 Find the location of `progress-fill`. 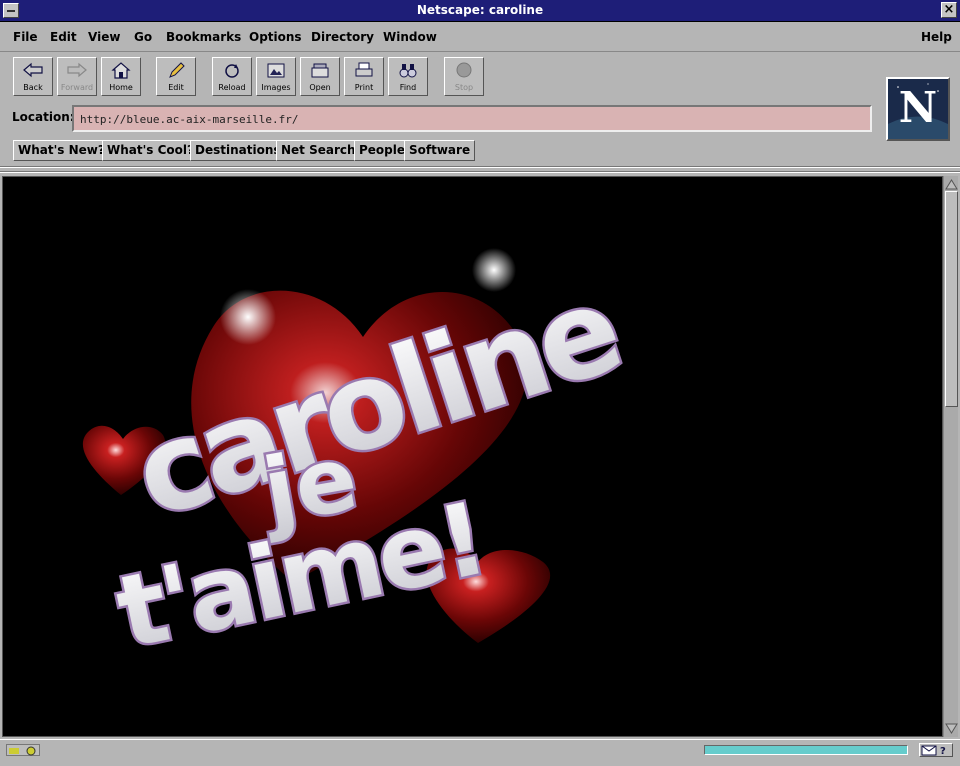

progress-fill is located at coordinates (806, 750).